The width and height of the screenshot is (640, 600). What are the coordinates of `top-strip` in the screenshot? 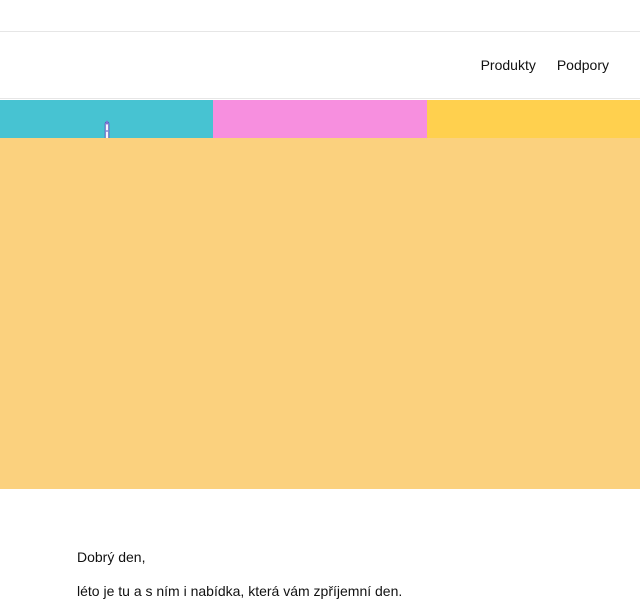 It's located at (320, 16).